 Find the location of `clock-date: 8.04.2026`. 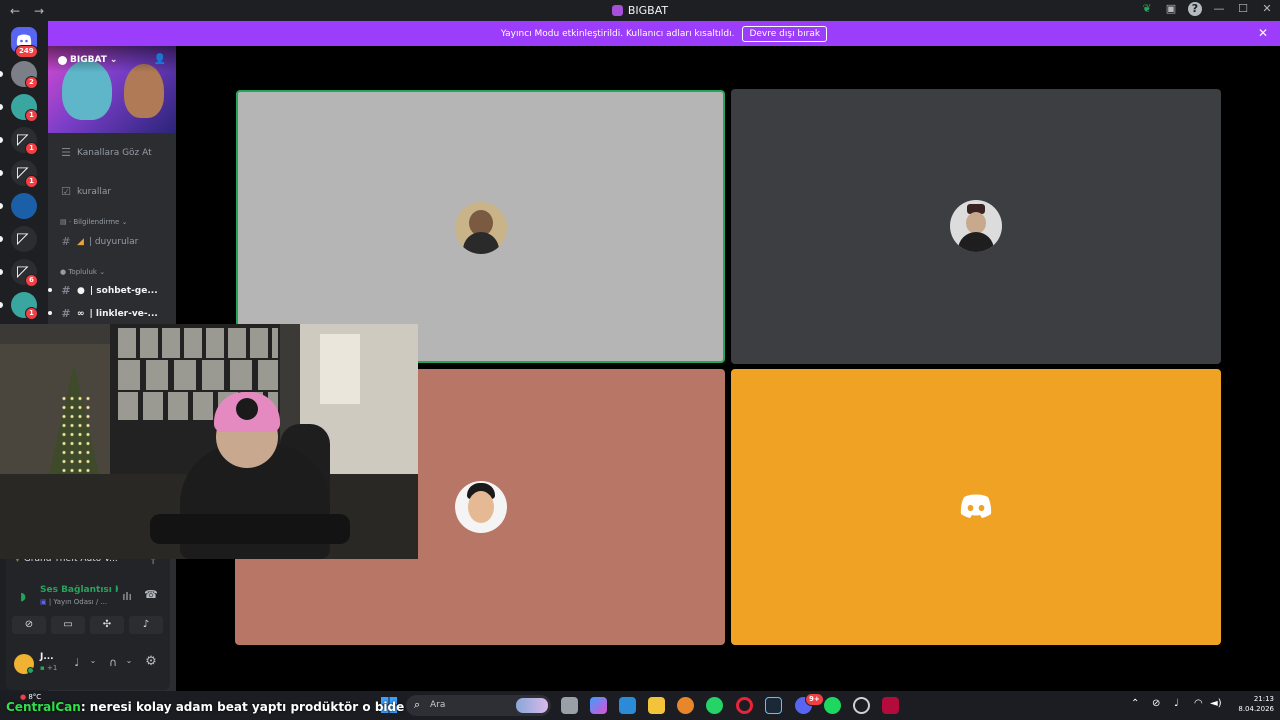

clock-date: 8.04.2026 is located at coordinates (1256, 709).